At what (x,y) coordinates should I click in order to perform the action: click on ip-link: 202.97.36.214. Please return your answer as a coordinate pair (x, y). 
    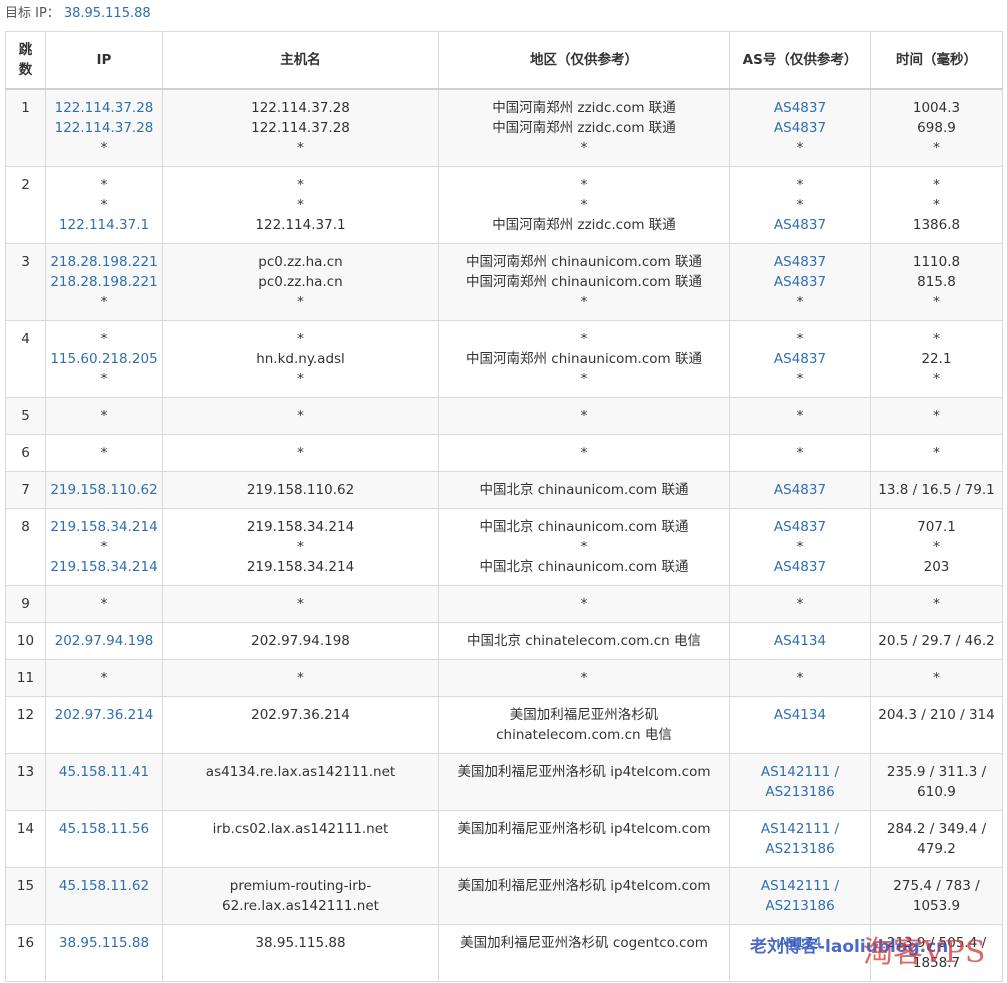
    Looking at the image, I should click on (104, 715).